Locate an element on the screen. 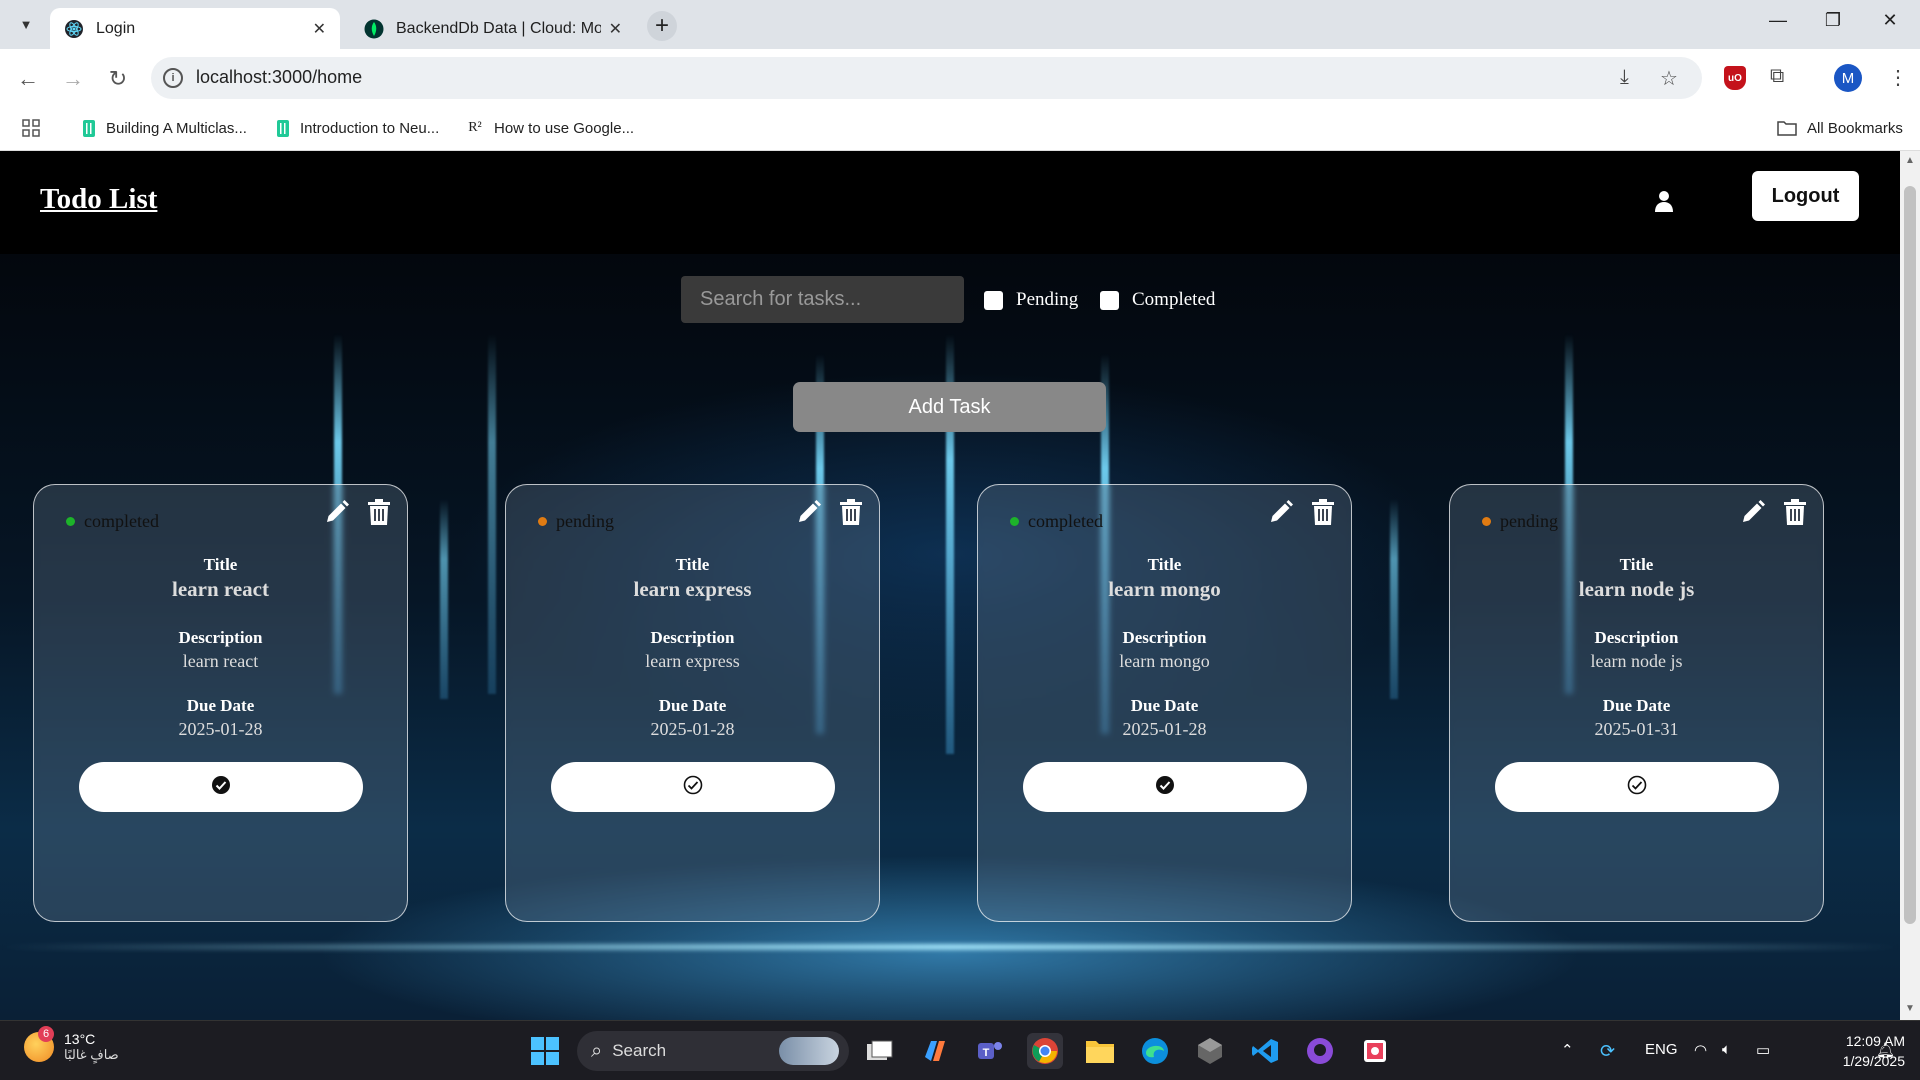  ublock-origin-icon: uO is located at coordinates (1735, 78).